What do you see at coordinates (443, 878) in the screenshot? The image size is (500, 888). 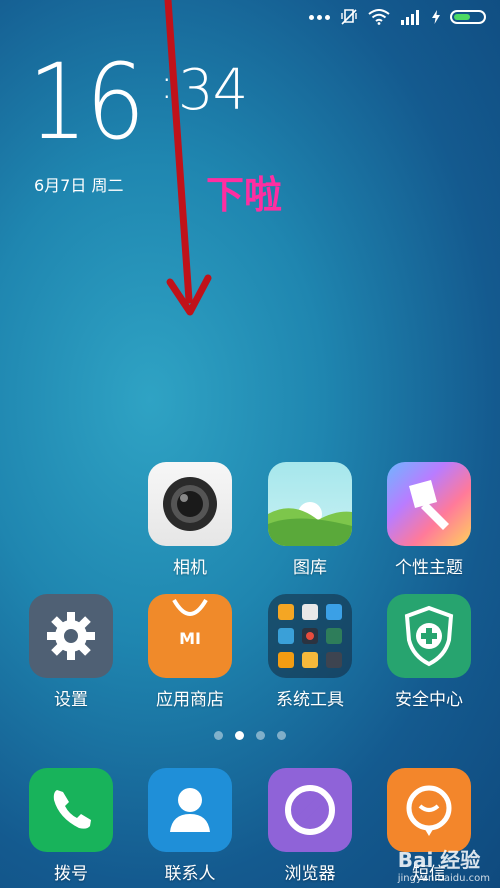 I see `watermark-url: jingyan.baidu.com` at bounding box center [443, 878].